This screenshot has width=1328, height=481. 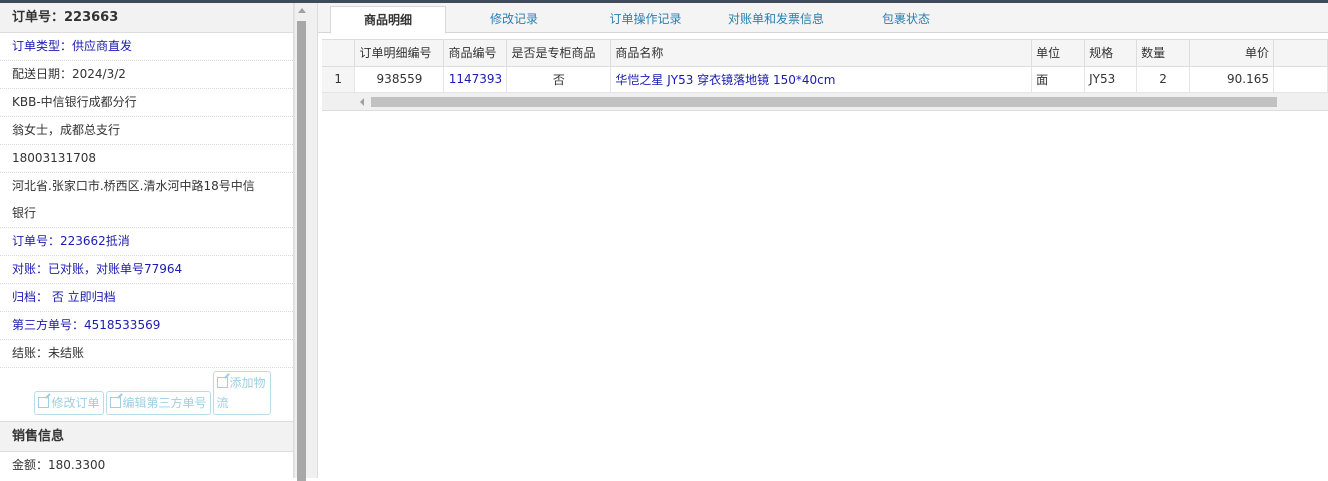 What do you see at coordinates (146, 131) in the screenshot?
I see `contact-row: 翁女士，成都总支行` at bounding box center [146, 131].